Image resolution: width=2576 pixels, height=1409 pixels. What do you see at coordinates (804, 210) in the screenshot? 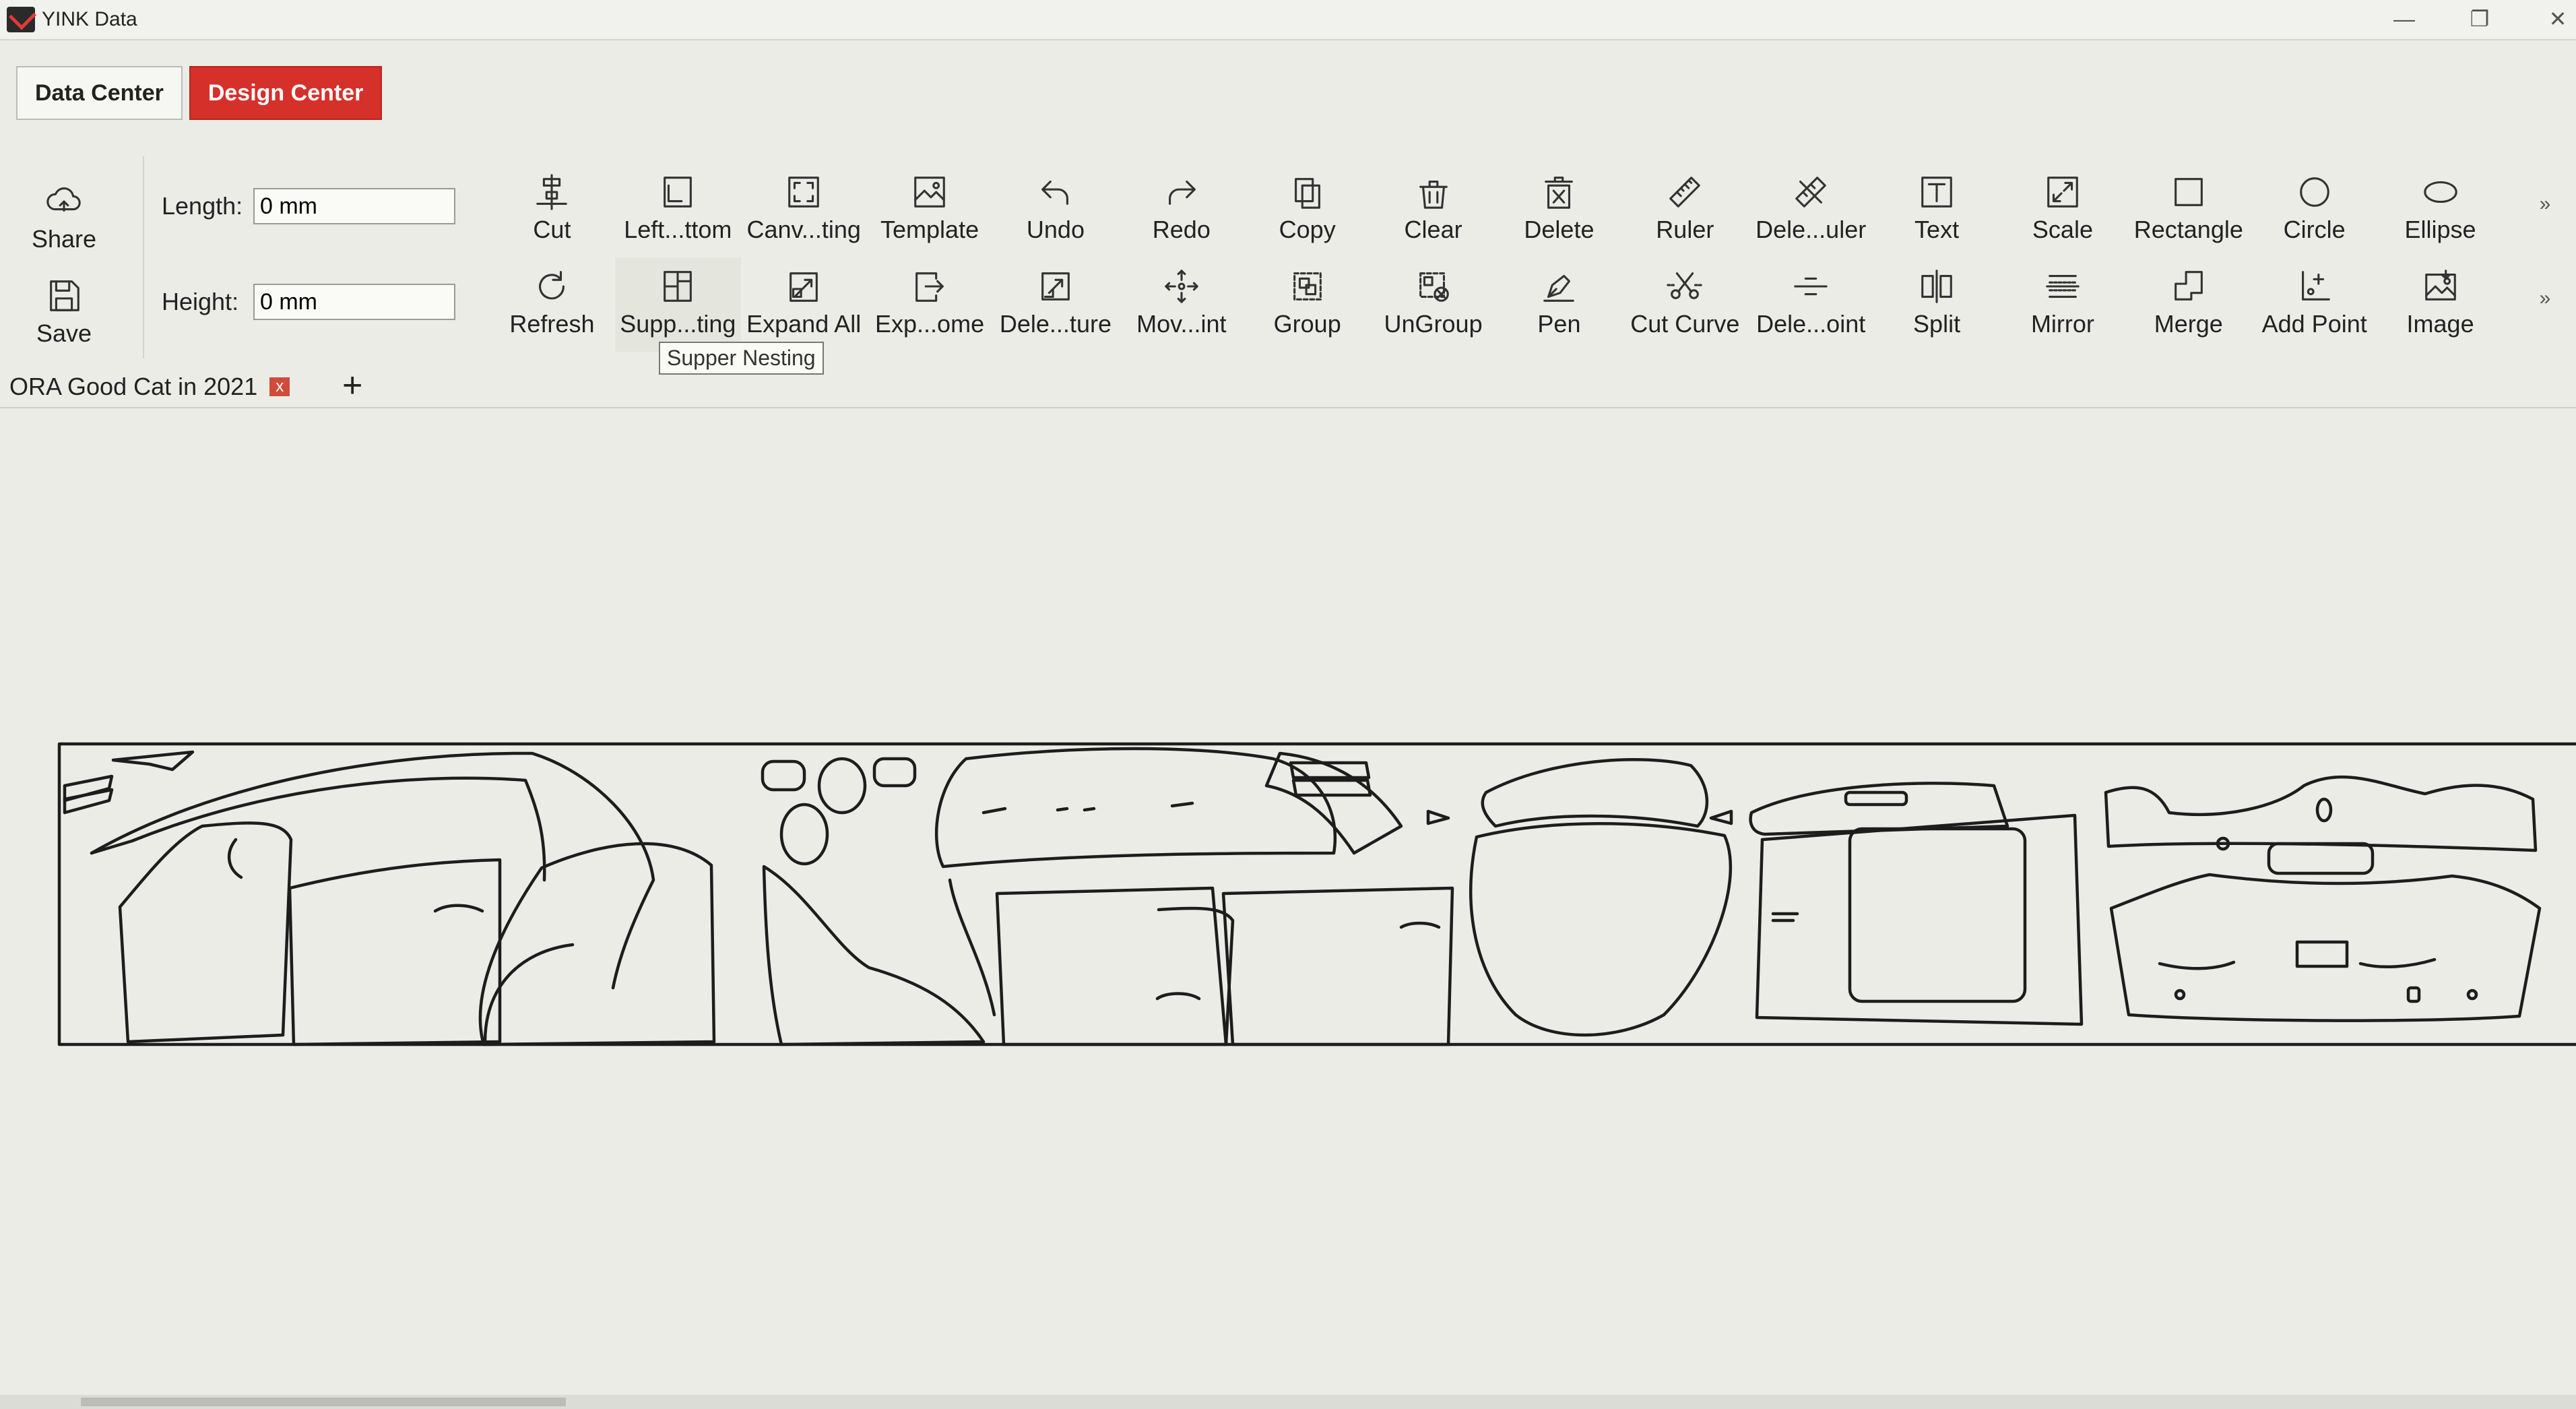
I see `canvas-setting-button: Canv...ting` at bounding box center [804, 210].